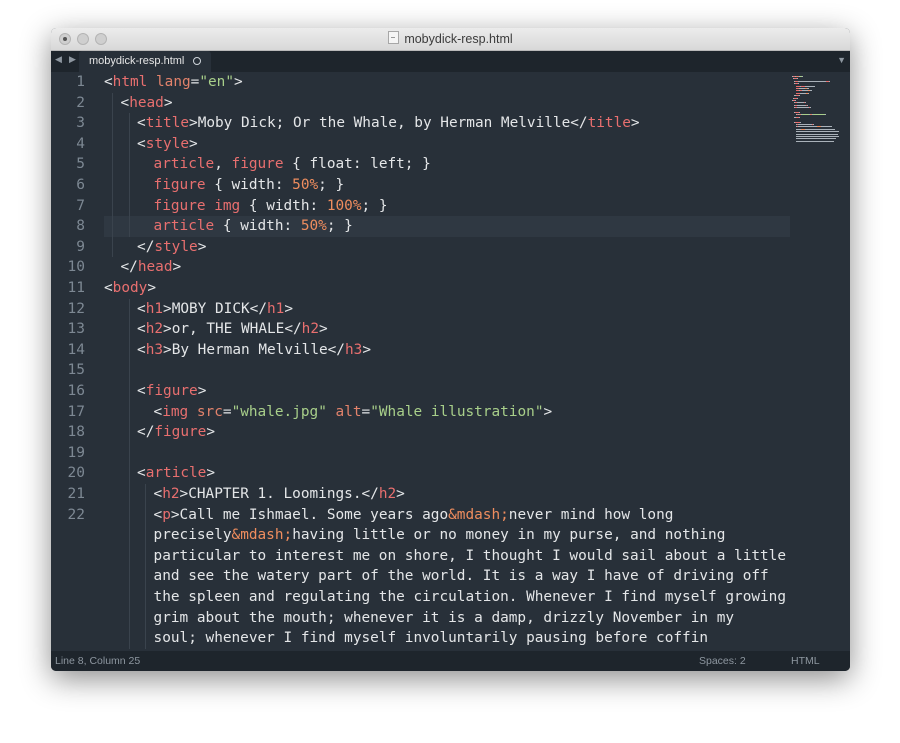 The width and height of the screenshot is (900, 743). What do you see at coordinates (72, 59) in the screenshot?
I see `tab-forward-arrow-icon: ▶` at bounding box center [72, 59].